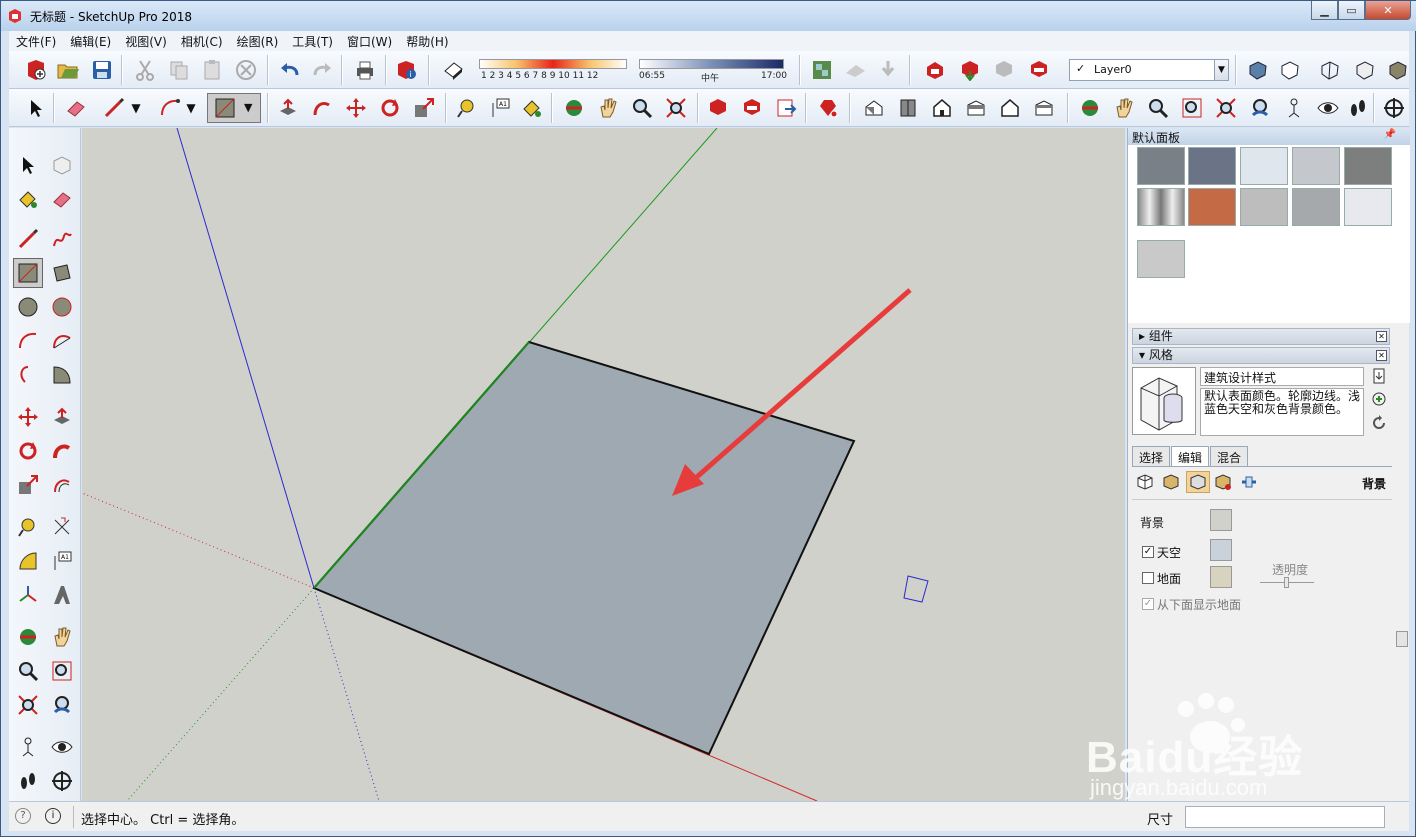 The height and width of the screenshot is (837, 1416). What do you see at coordinates (62, 637) in the screenshot?
I see `left-pan-icon` at bounding box center [62, 637].